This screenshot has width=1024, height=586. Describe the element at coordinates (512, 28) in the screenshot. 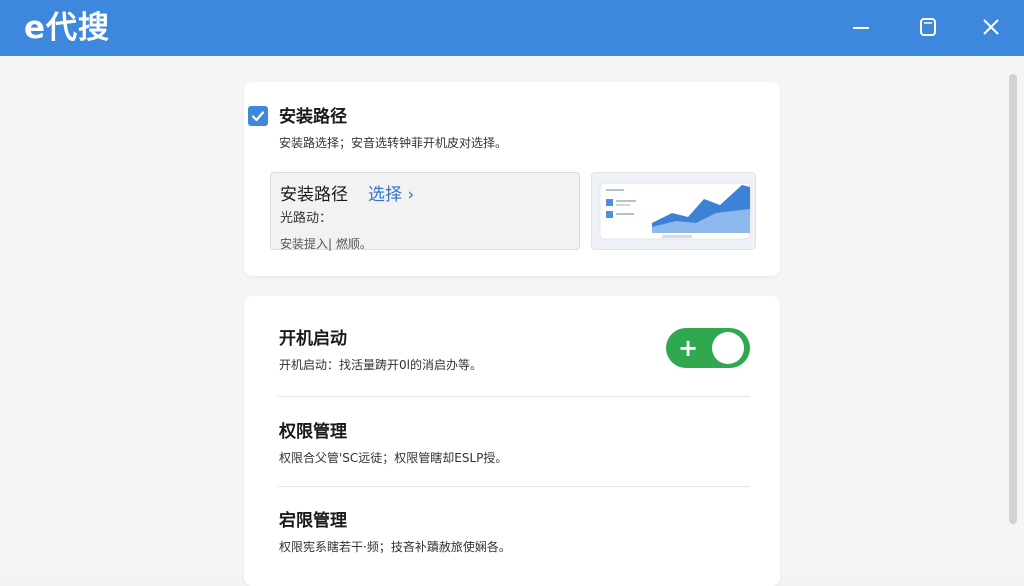

I see `title-bar: e代搜` at that location.